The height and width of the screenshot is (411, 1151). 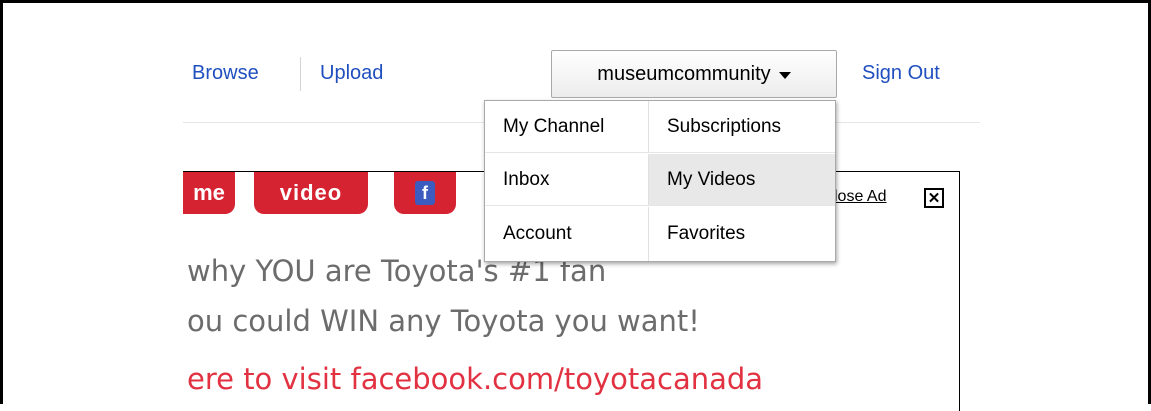 I want to click on close-ad-link: lose Ad, so click(x=860, y=197).